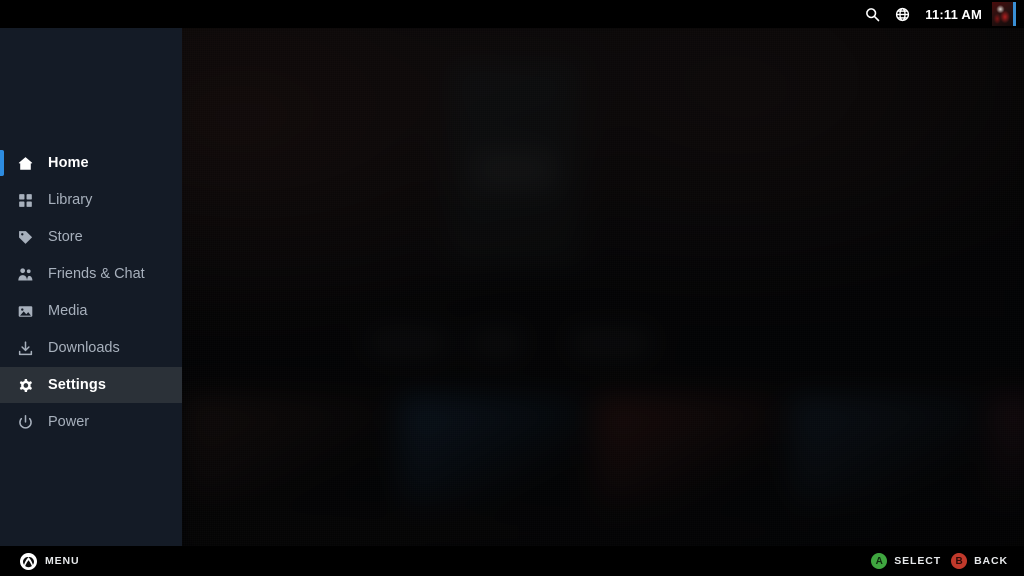 This screenshot has height=576, width=1024. Describe the element at coordinates (512, 561) in the screenshot. I see `controller-hint-bar: MENU A SELECT B BACK` at that location.